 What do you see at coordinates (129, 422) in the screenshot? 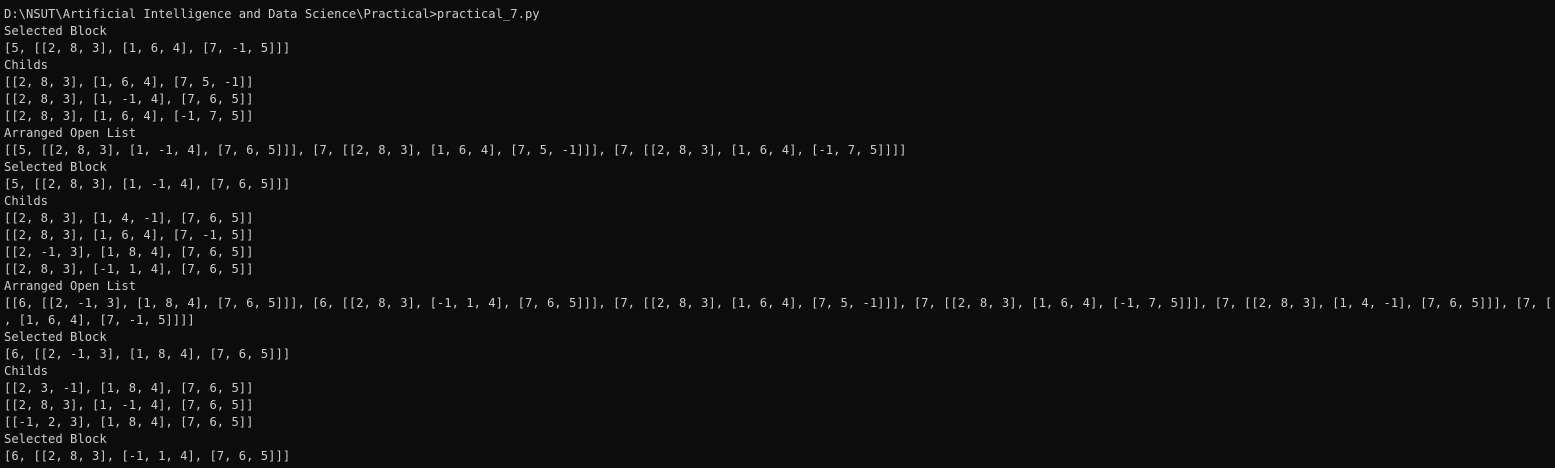
I see `output-line: [[-1, 2, 3], [1, 8, 4], [7, 6, 5]]` at bounding box center [129, 422].